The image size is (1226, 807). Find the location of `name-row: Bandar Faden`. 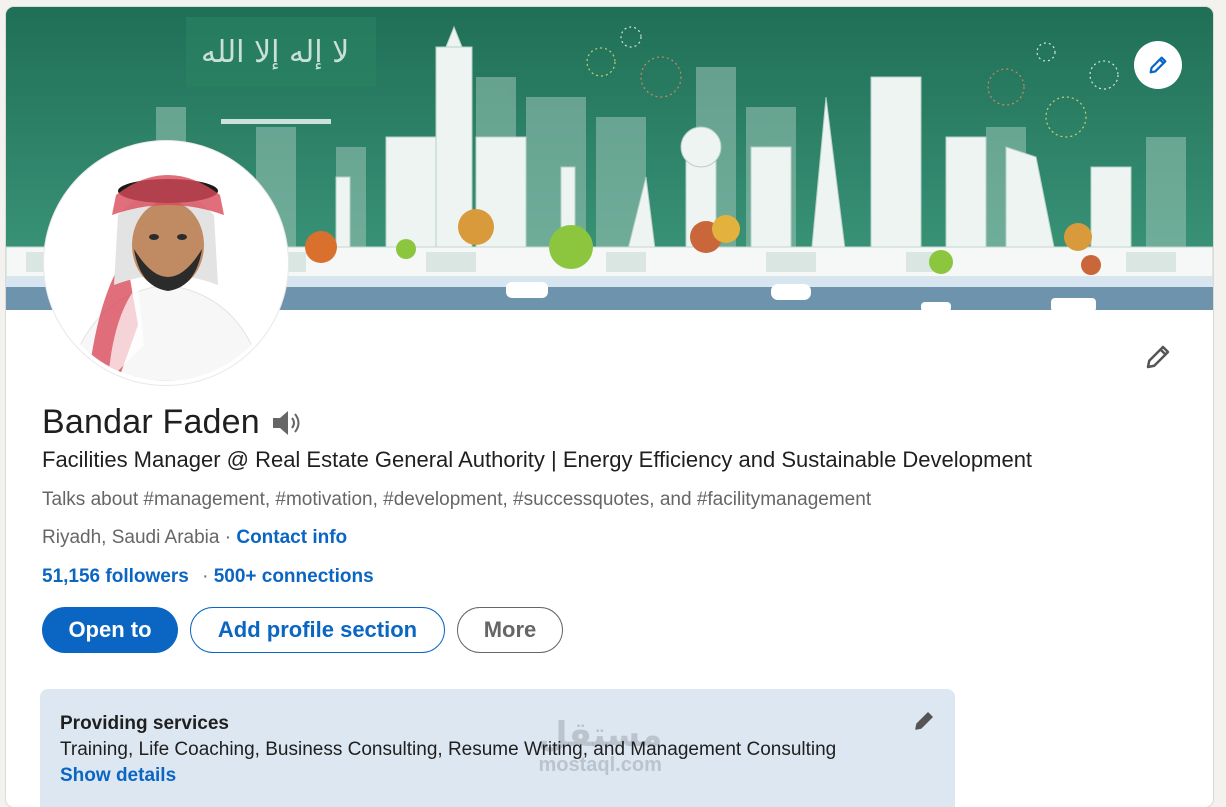

name-row: Bandar Faden is located at coordinates (173, 422).